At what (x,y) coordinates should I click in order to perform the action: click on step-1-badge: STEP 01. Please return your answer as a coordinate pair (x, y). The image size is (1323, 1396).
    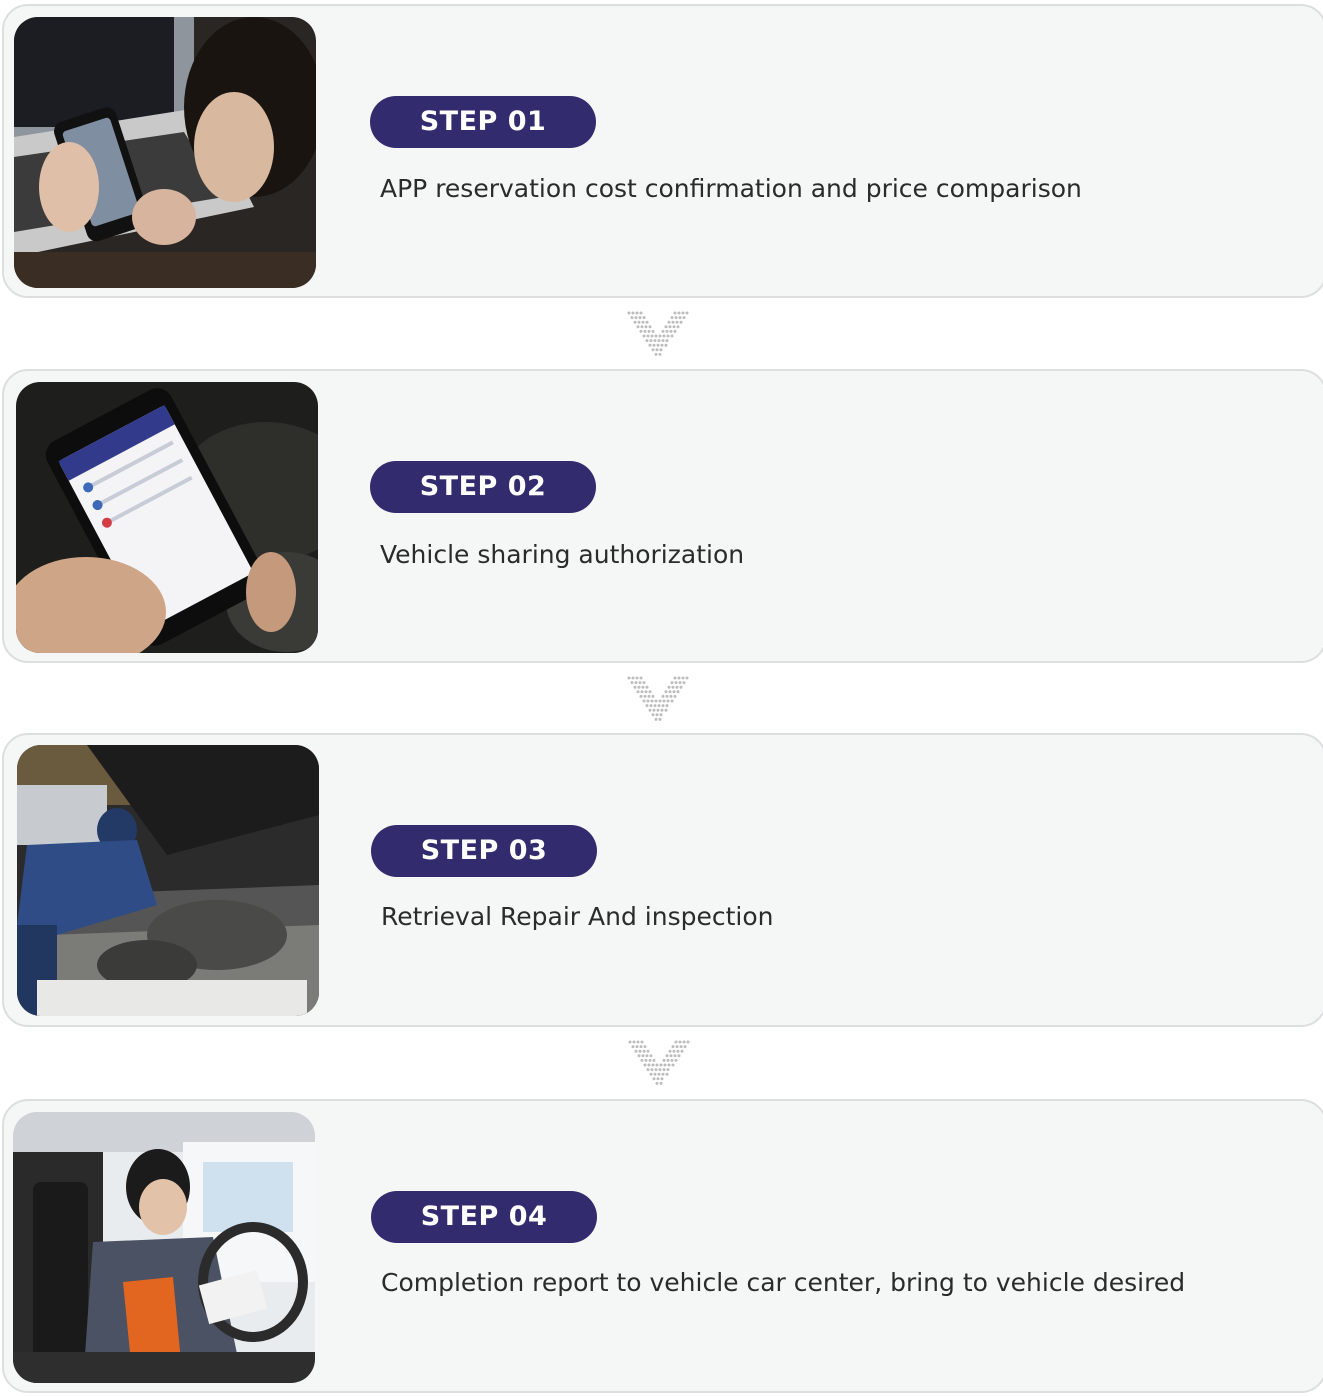
    Looking at the image, I should click on (483, 122).